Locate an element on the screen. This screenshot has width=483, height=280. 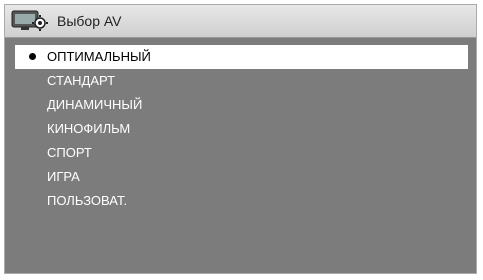
menu-item-label: ОПТИМАЛЬНЫЙ is located at coordinates (99, 56).